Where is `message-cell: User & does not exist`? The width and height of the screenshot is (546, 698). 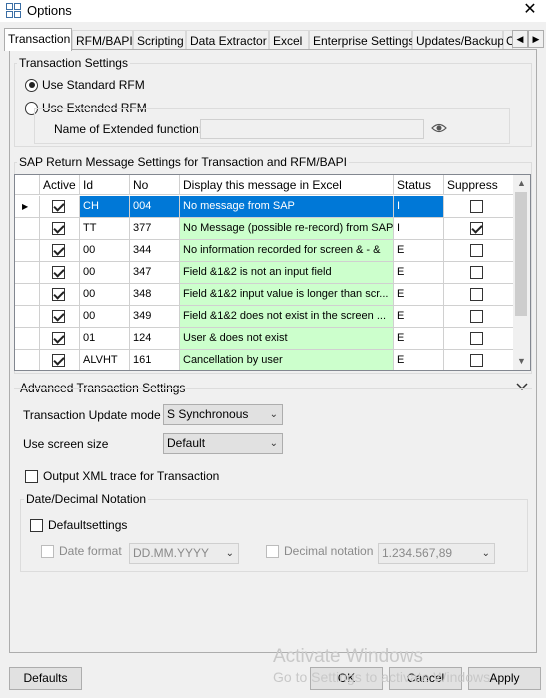
message-cell: User & does not exist is located at coordinates (287, 339).